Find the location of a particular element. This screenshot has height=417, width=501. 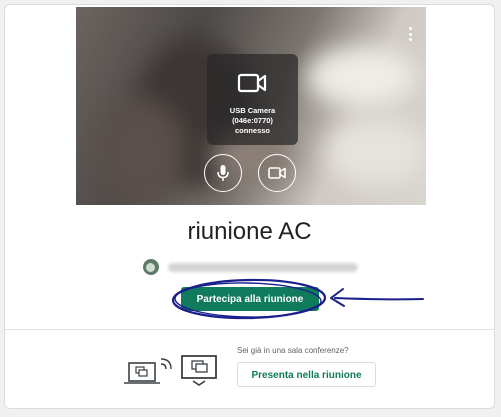

microphone-icon is located at coordinates (223, 173).